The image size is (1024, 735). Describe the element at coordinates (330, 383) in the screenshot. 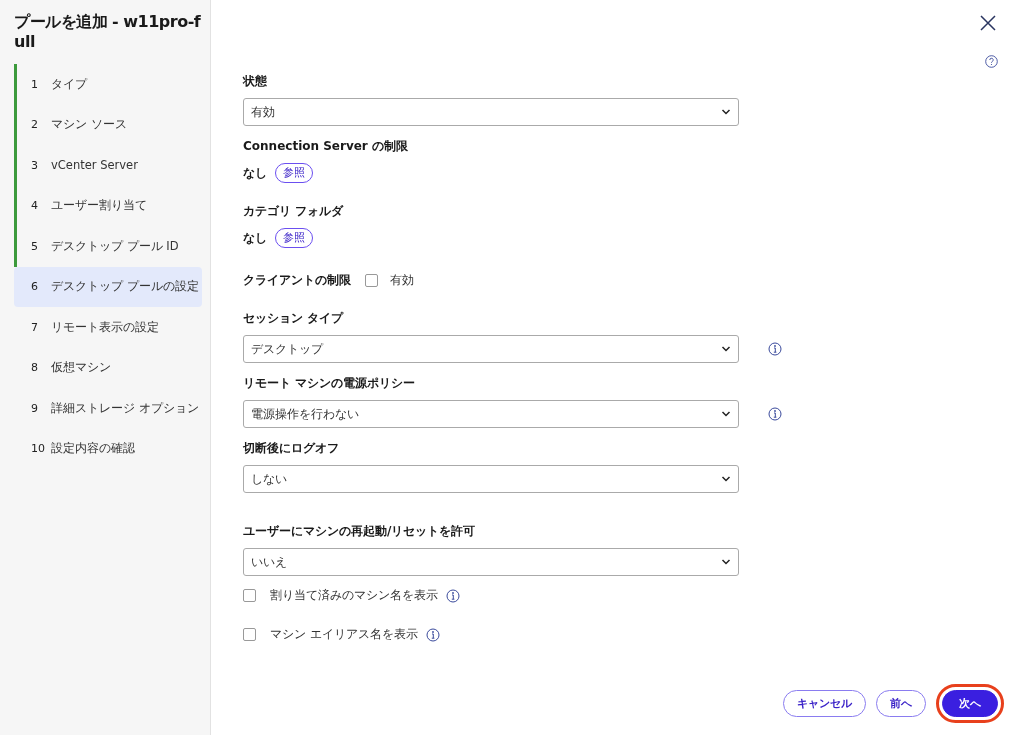

I see `field-label: リモート マシンの電源ポリシー` at that location.